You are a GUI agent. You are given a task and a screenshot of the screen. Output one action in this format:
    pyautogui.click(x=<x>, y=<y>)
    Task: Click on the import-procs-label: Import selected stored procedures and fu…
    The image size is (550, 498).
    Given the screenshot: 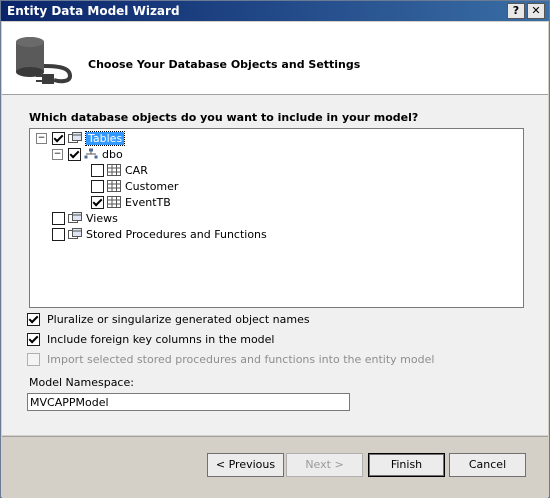 What is the action you would take?
    pyautogui.click(x=241, y=359)
    